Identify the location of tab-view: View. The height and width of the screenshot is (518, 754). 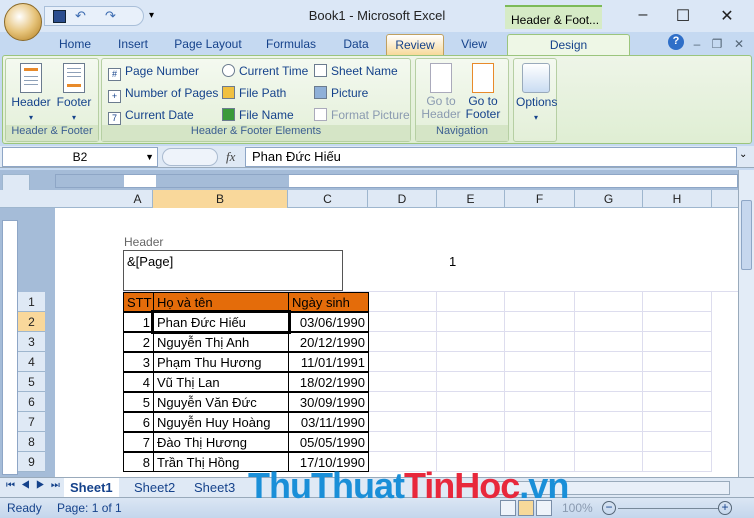
(474, 44).